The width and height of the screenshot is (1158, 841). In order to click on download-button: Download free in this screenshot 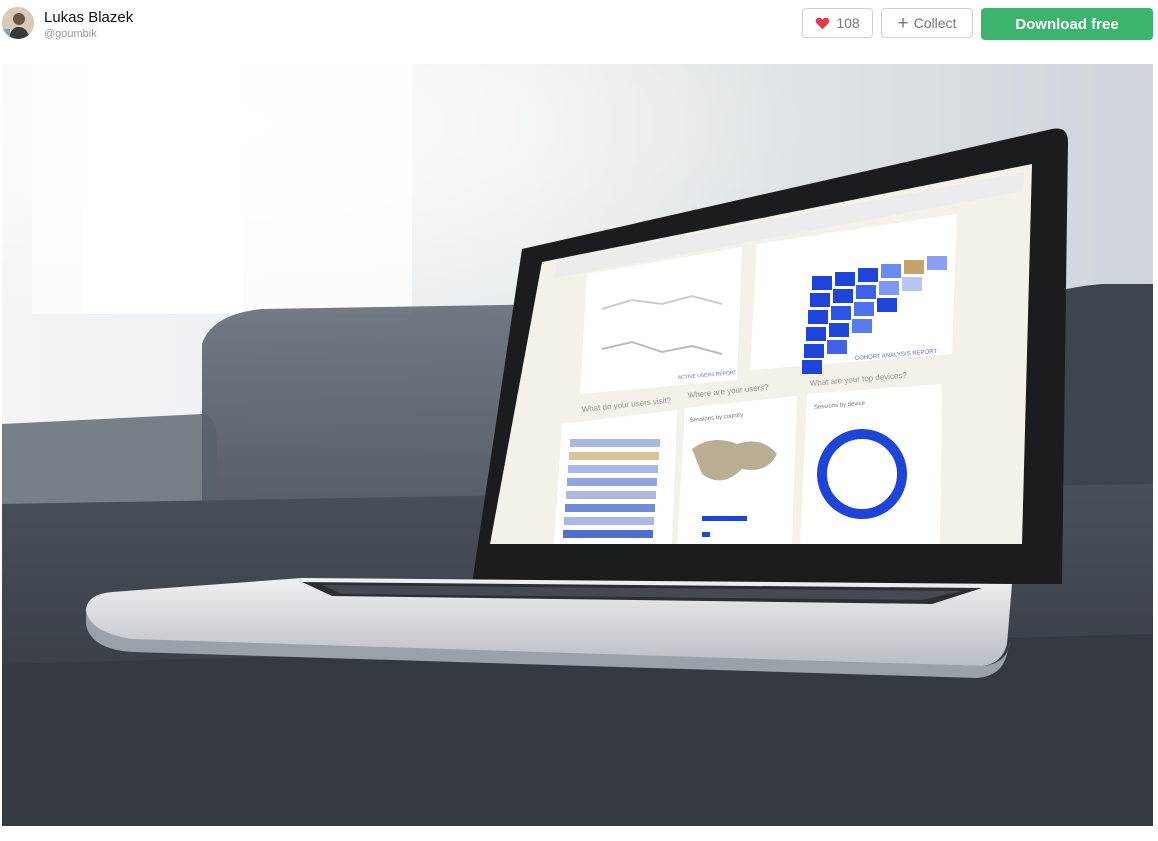, I will do `click(1067, 24)`.